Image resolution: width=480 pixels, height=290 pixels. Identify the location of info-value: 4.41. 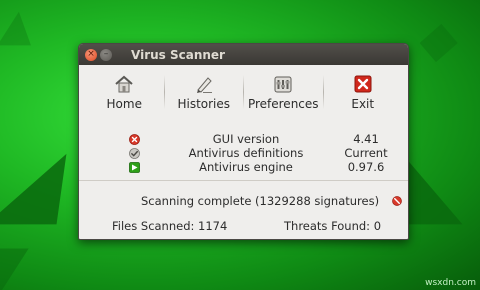
(366, 139).